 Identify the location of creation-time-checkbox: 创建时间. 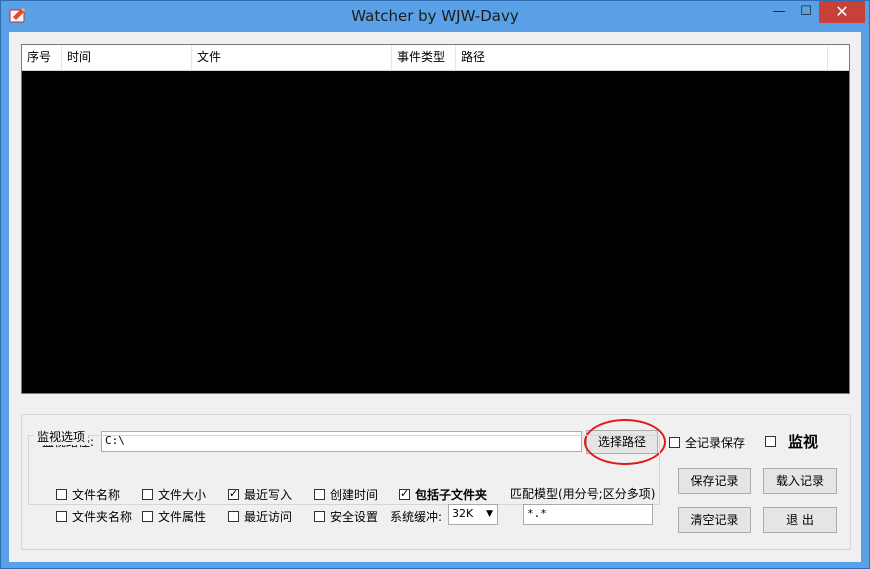
(346, 494).